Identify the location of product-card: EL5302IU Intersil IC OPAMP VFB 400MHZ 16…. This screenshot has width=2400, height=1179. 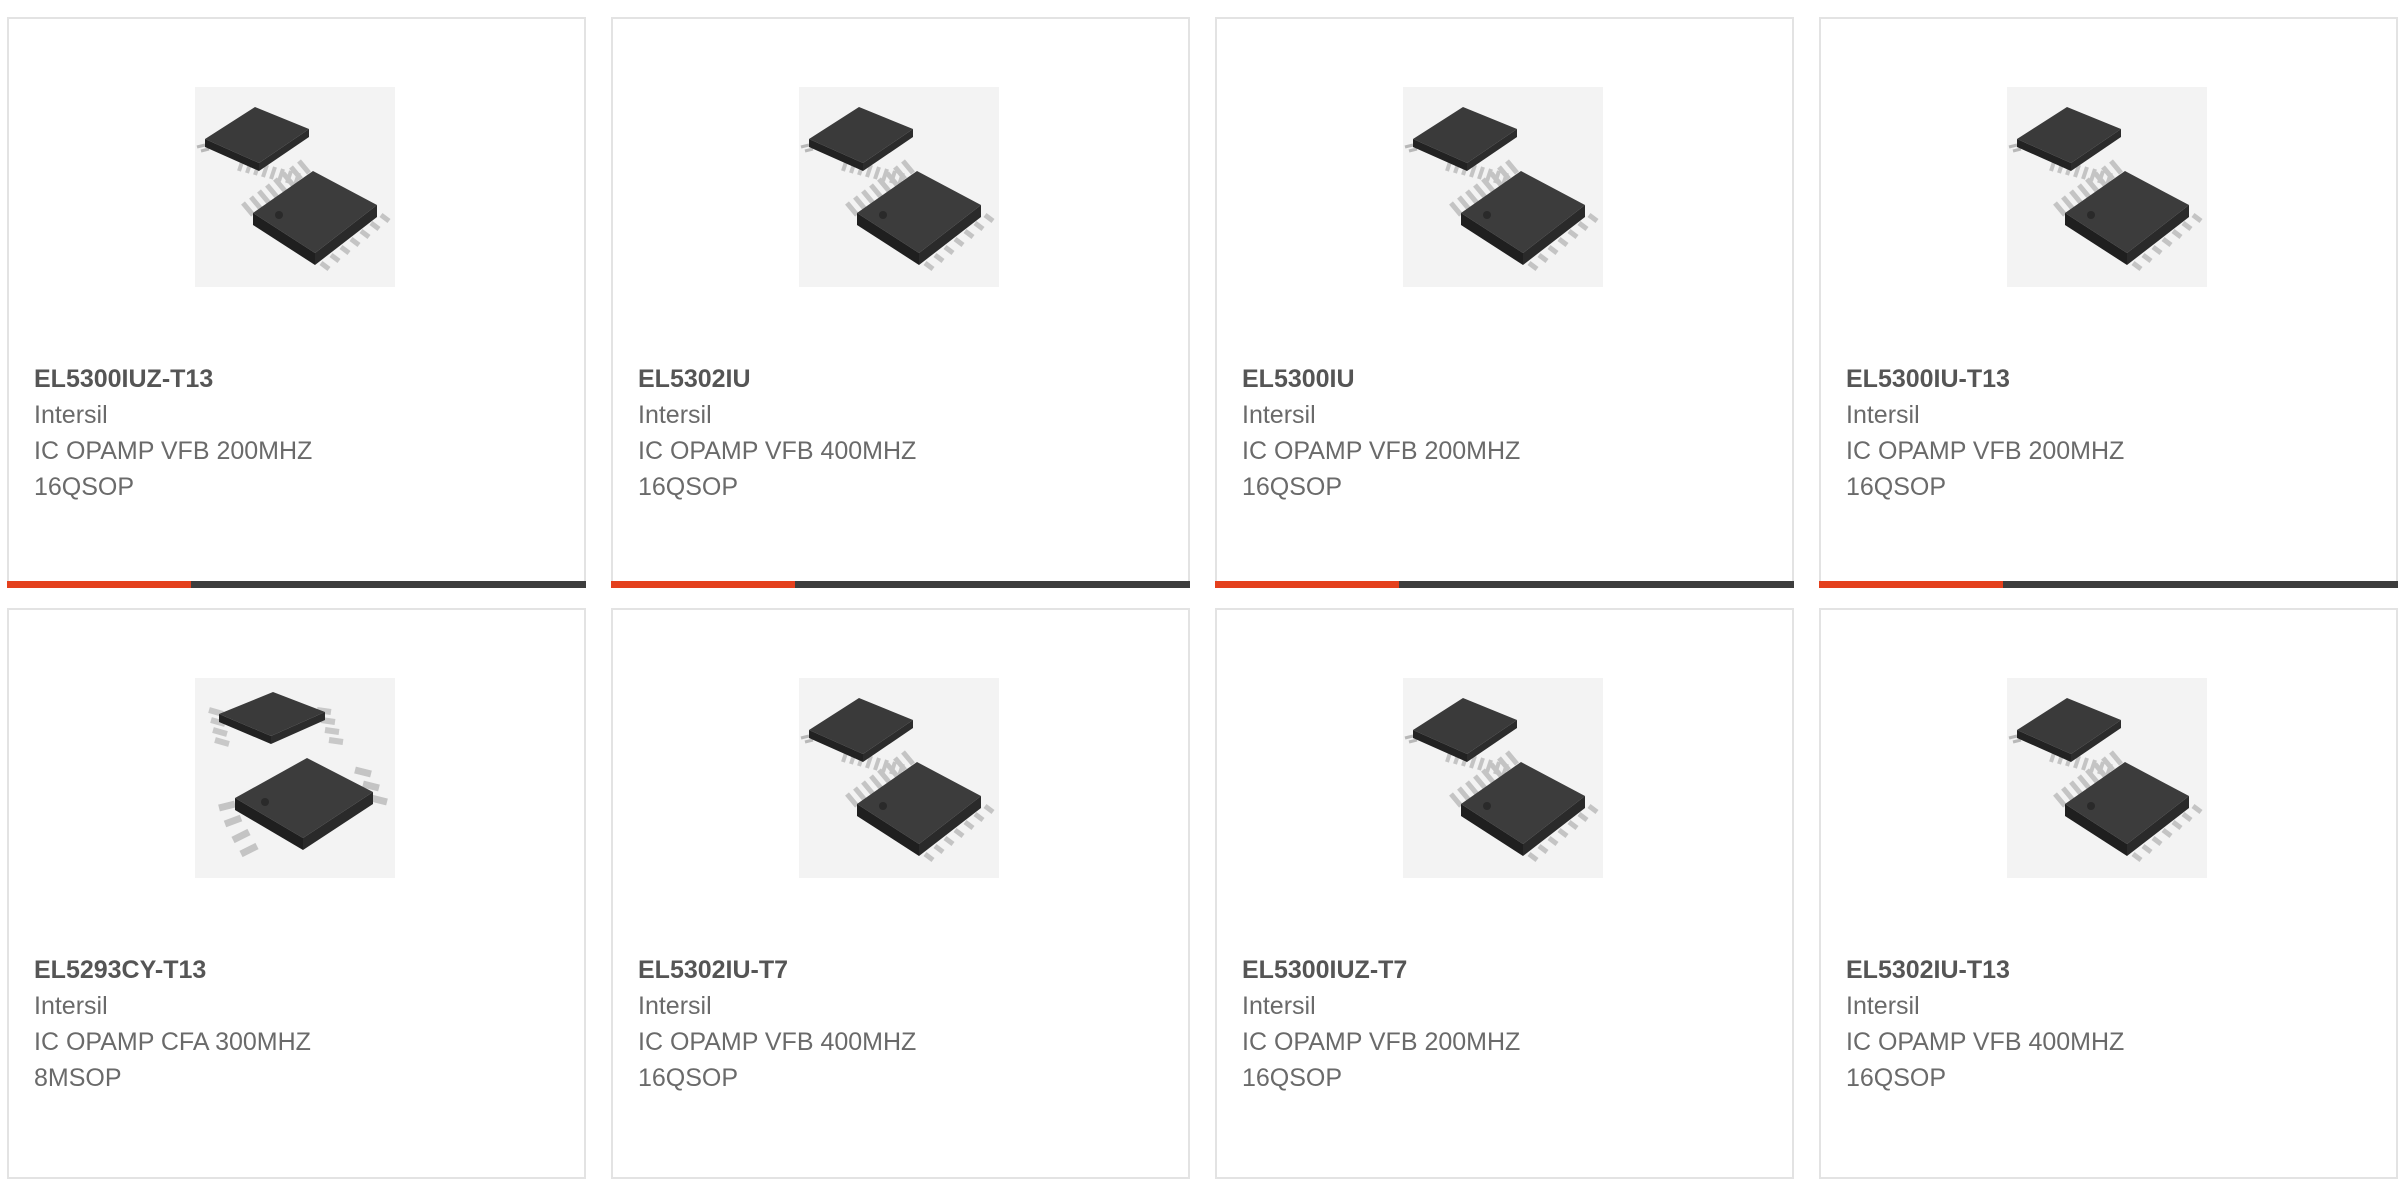
(900, 302).